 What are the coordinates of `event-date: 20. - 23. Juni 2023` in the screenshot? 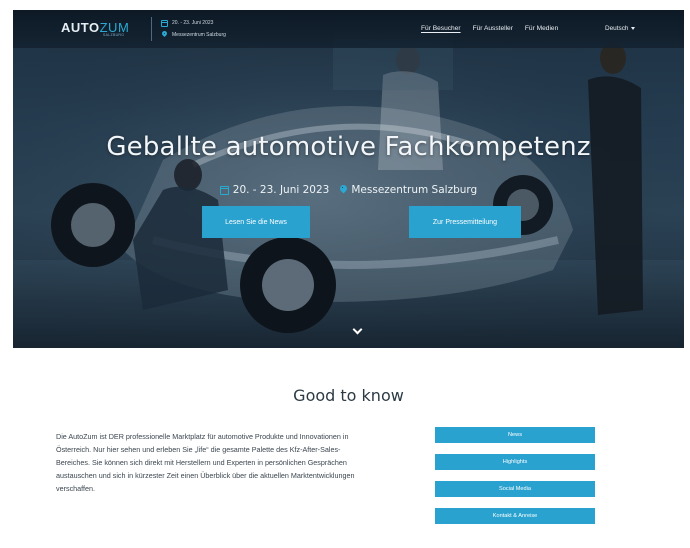 It's located at (193, 23).